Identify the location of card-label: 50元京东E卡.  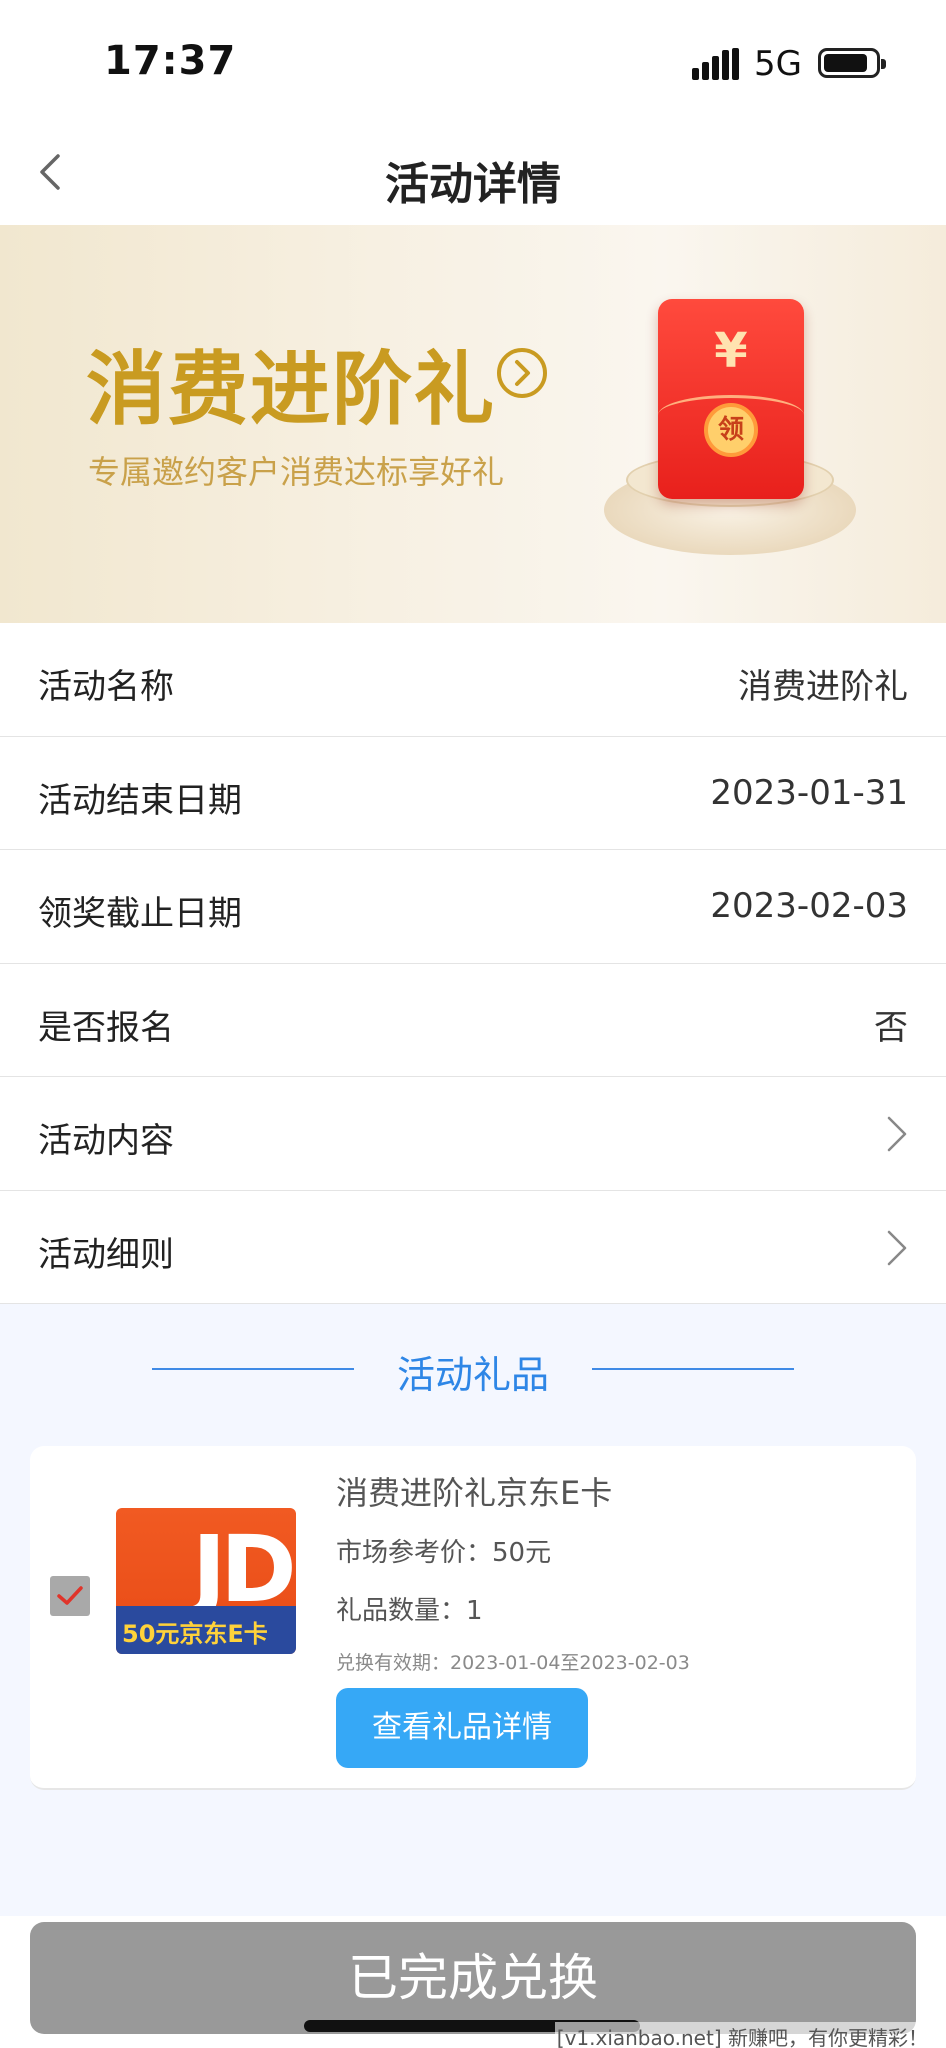
(195, 1634).